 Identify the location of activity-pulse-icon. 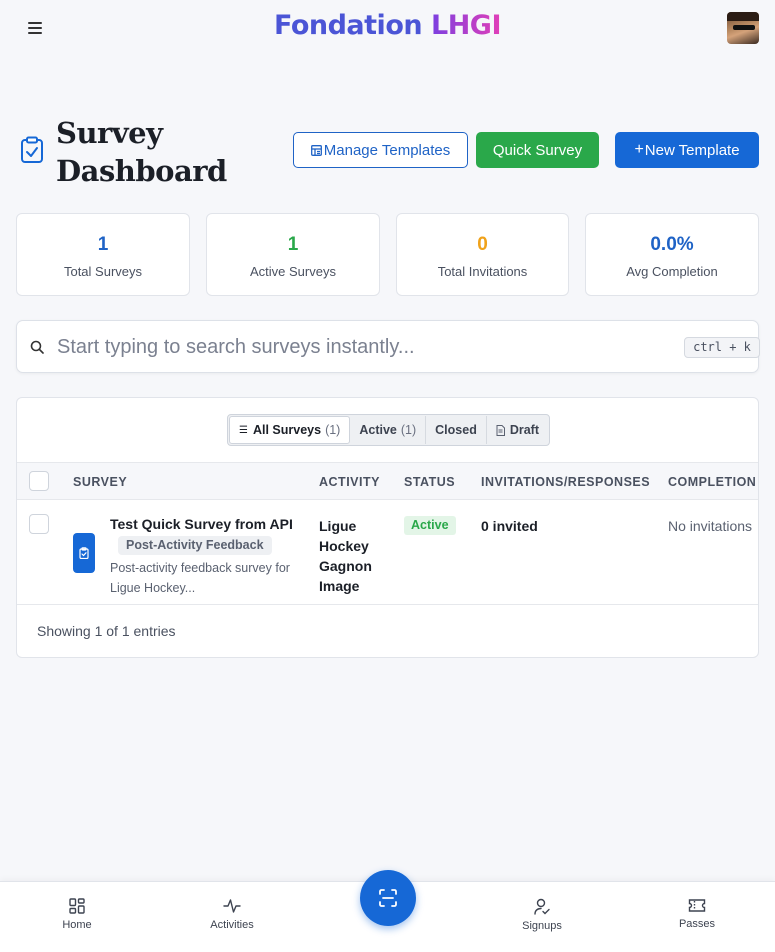
(232, 906).